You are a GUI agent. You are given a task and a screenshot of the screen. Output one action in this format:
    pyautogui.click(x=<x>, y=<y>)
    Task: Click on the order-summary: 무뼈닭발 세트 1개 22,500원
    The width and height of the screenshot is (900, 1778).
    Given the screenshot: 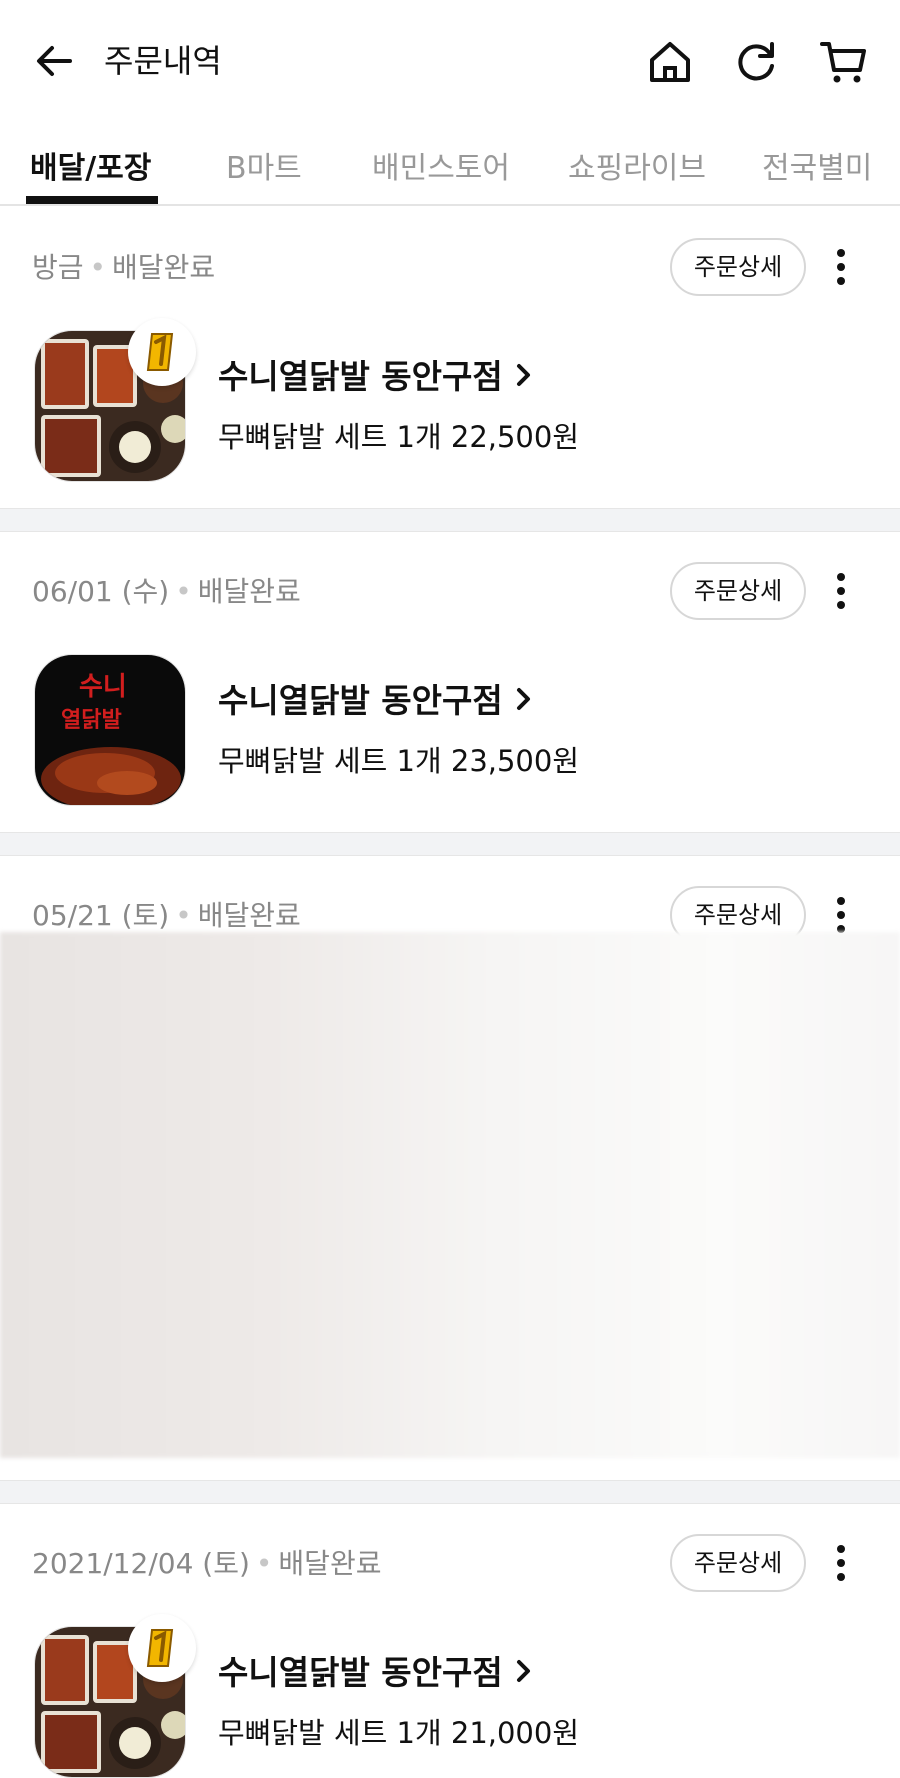 What is the action you would take?
    pyautogui.click(x=399, y=437)
    